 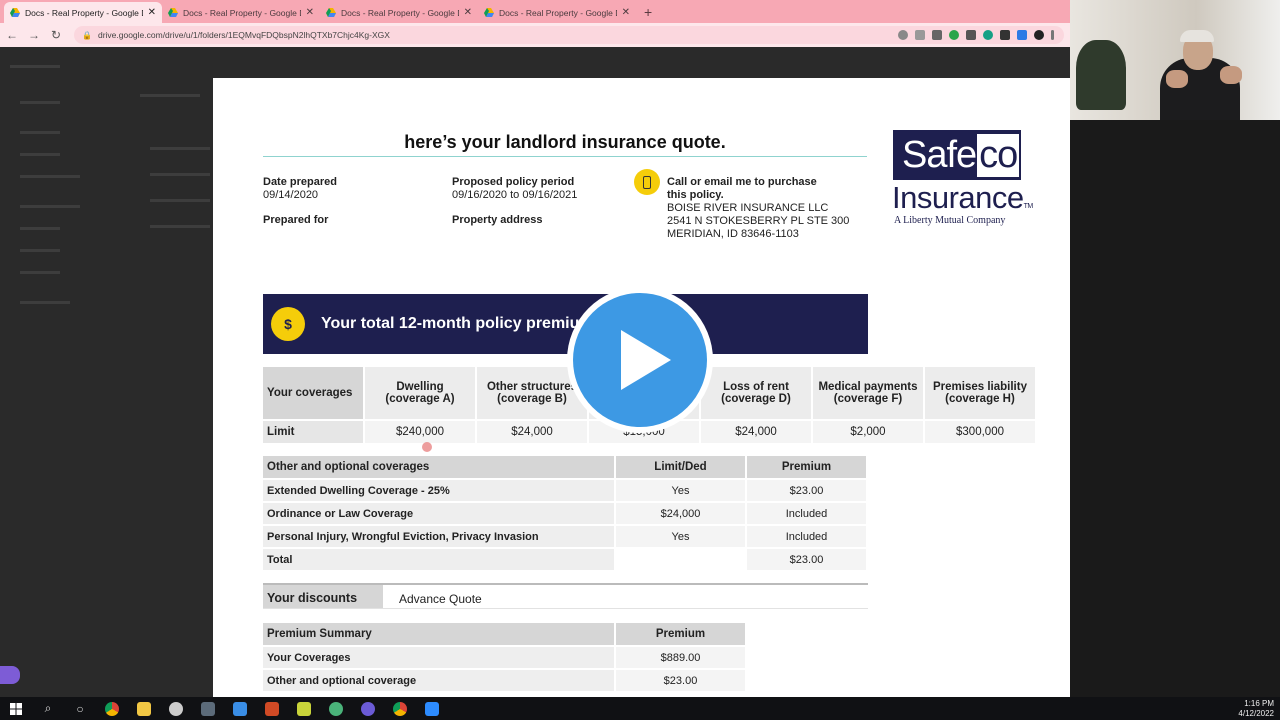 I want to click on grammarly-icon, so click(x=988, y=35).